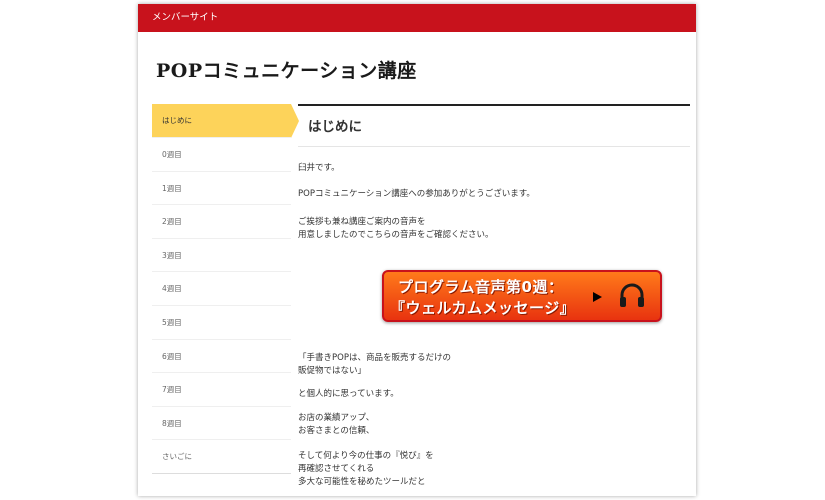  I want to click on paragraph-thanks: POPコミュニケーション講座への参加ありがとうございます。, so click(416, 194).